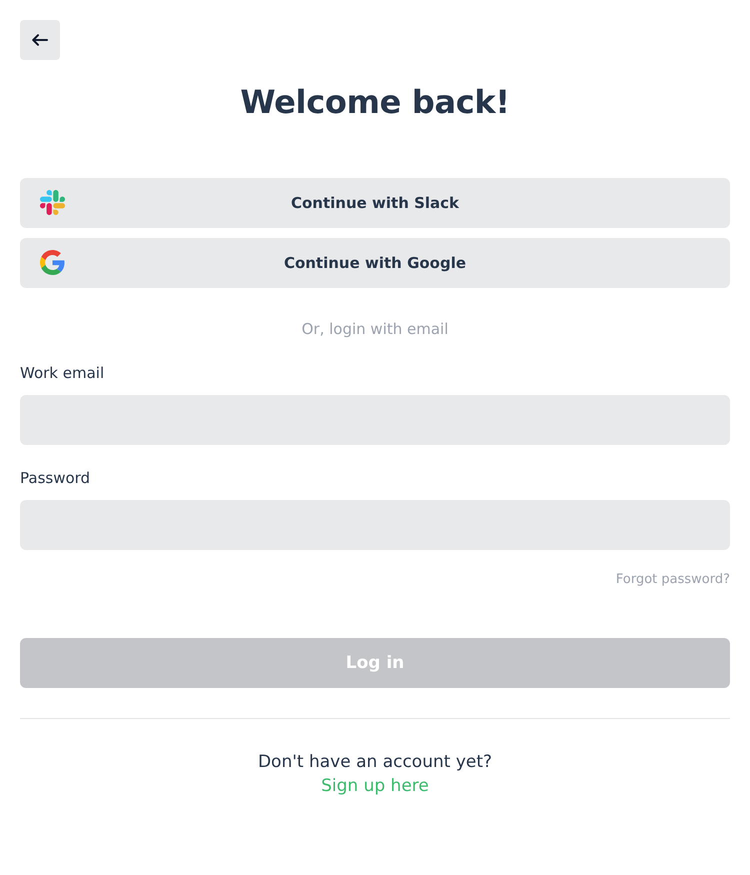 Image resolution: width=750 pixels, height=875 pixels. I want to click on field-label: Password, so click(55, 478).